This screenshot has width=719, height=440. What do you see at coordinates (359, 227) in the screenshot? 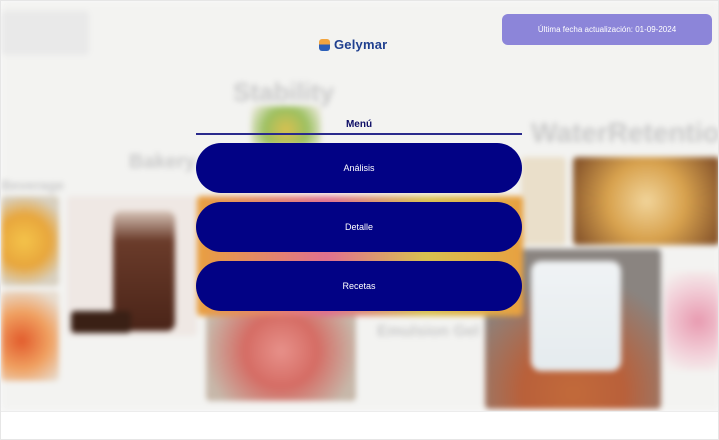
I see `detail-button: Detalle` at bounding box center [359, 227].